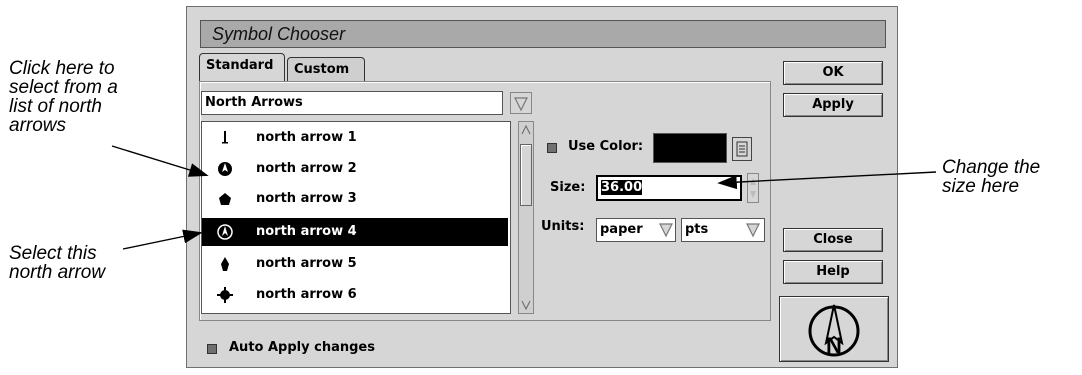  Describe the element at coordinates (306, 263) in the screenshot. I see `list-item-label: north arrow 5` at that location.